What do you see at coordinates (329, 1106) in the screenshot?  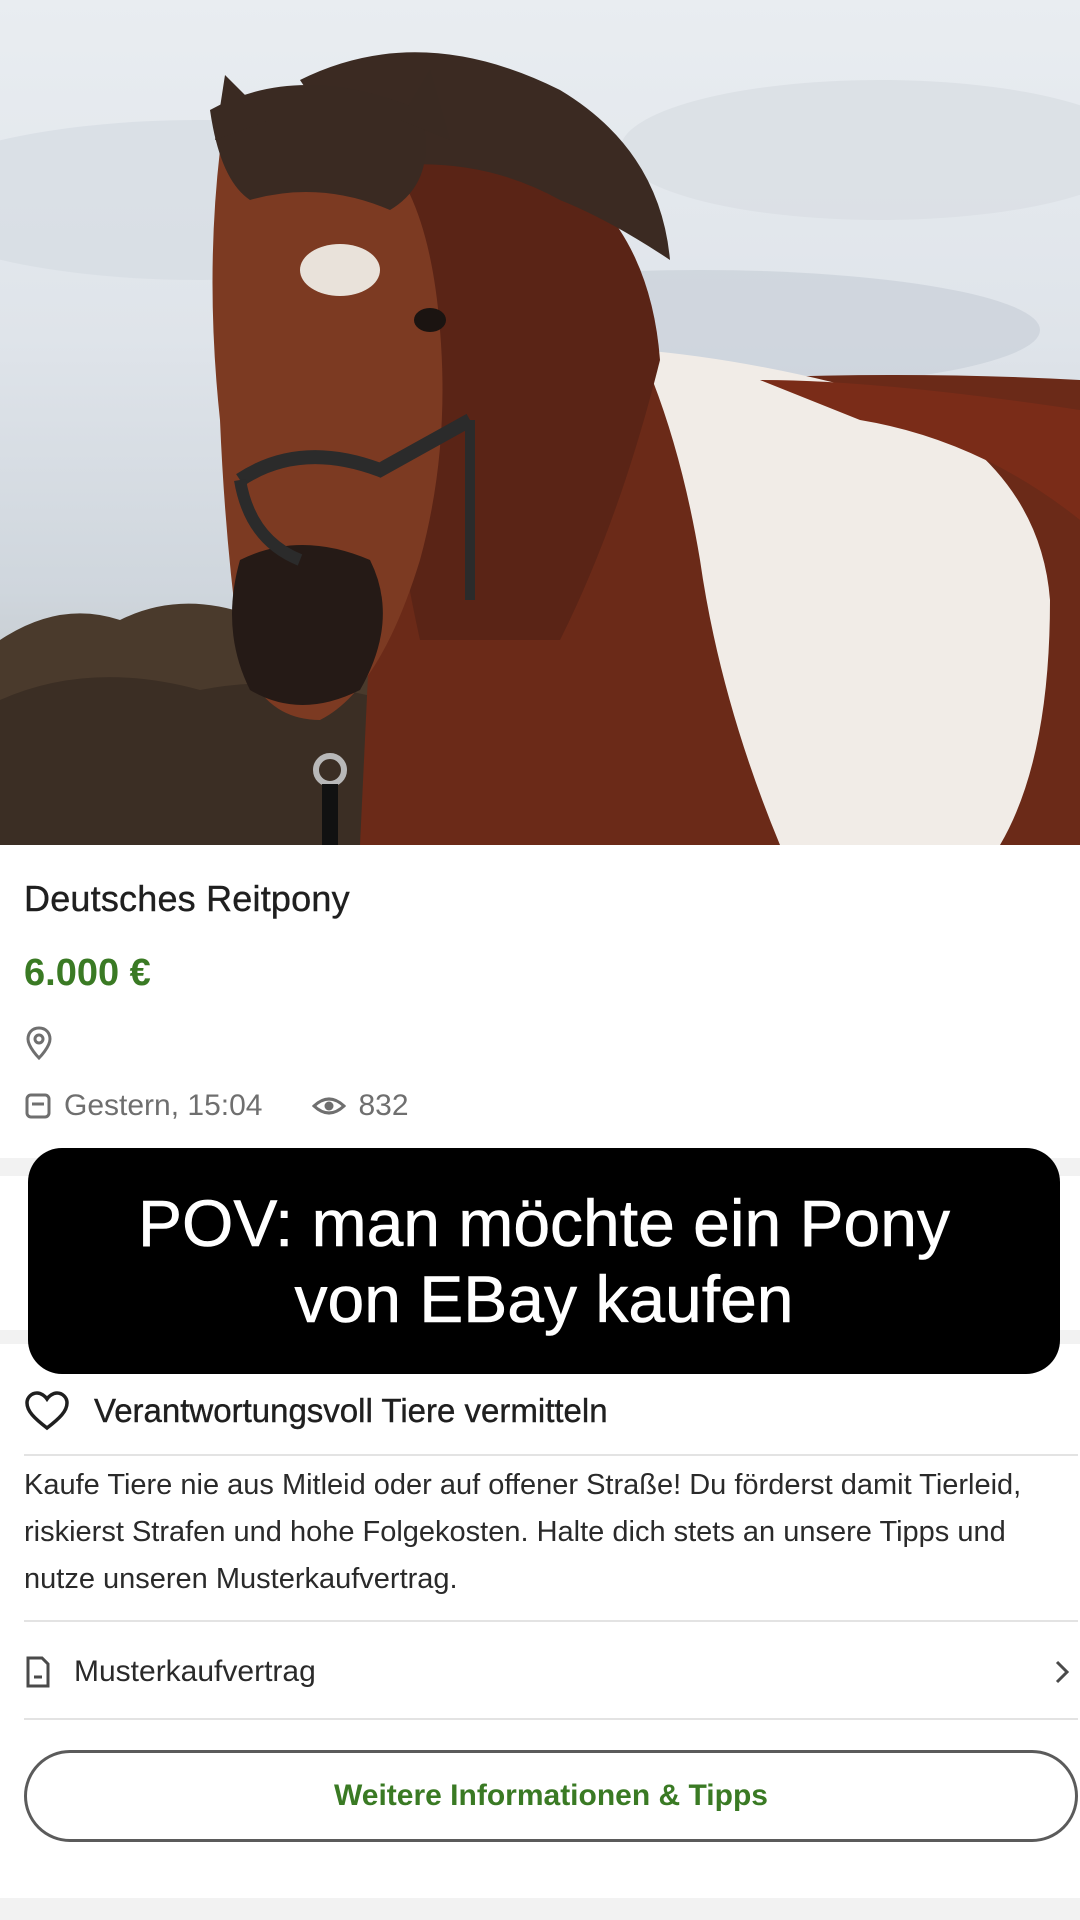 I see `eye-icon` at bounding box center [329, 1106].